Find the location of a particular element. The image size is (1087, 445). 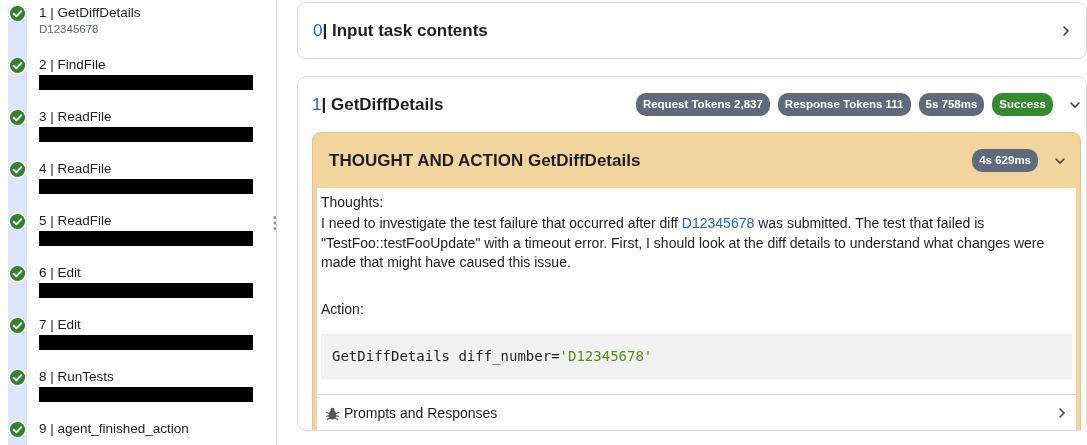

panel-title: THOUGHT AND ACTION GetDiffDetails is located at coordinates (485, 160).